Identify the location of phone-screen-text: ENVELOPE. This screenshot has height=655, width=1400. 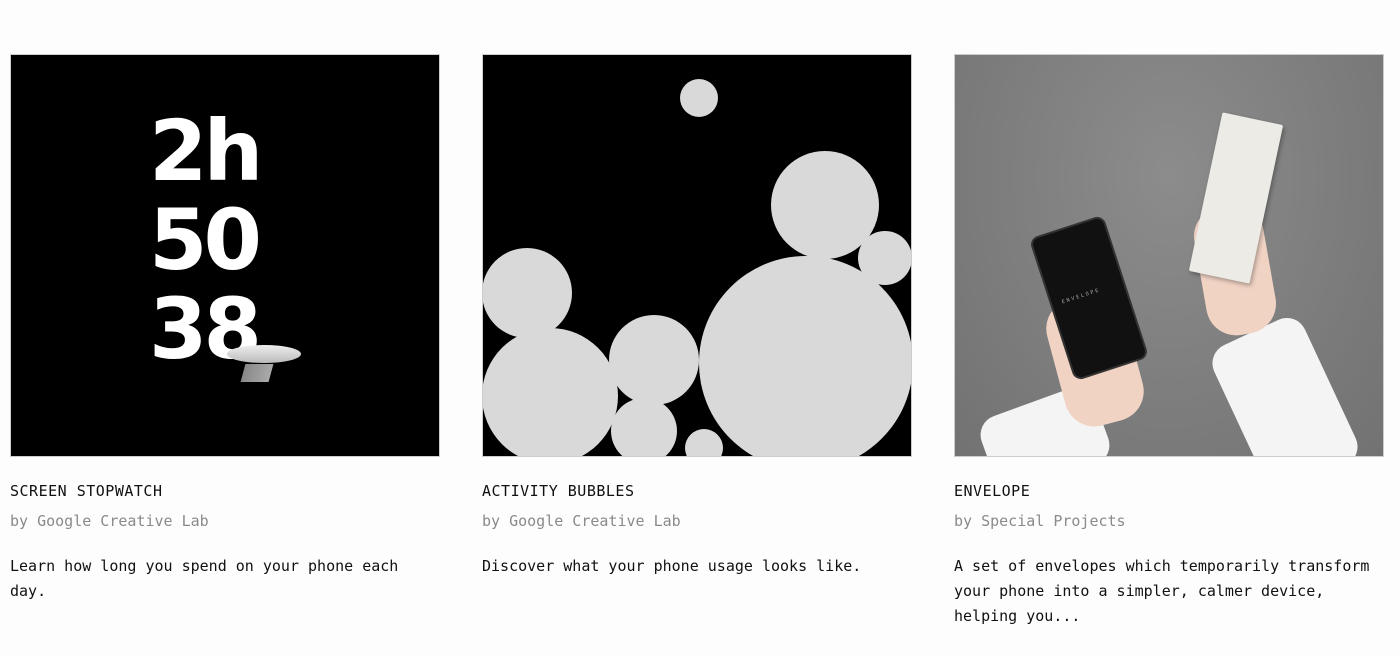
(1081, 296).